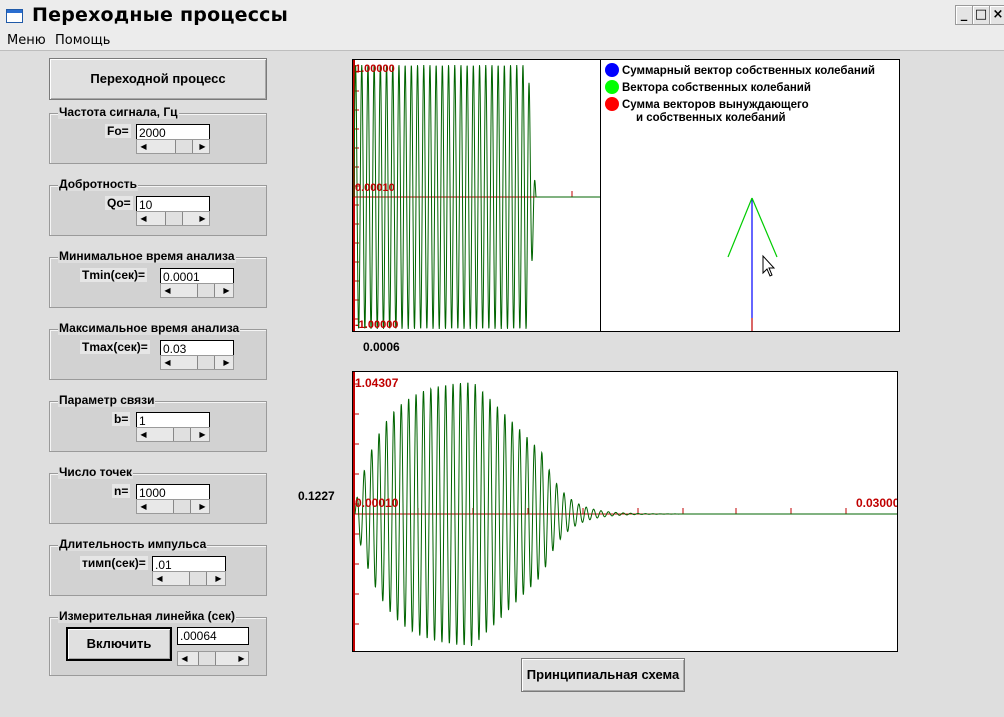 This screenshot has height=717, width=1004. Describe the element at coordinates (158, 79) in the screenshot. I see `transient-process-button: Переходной процесс` at that location.